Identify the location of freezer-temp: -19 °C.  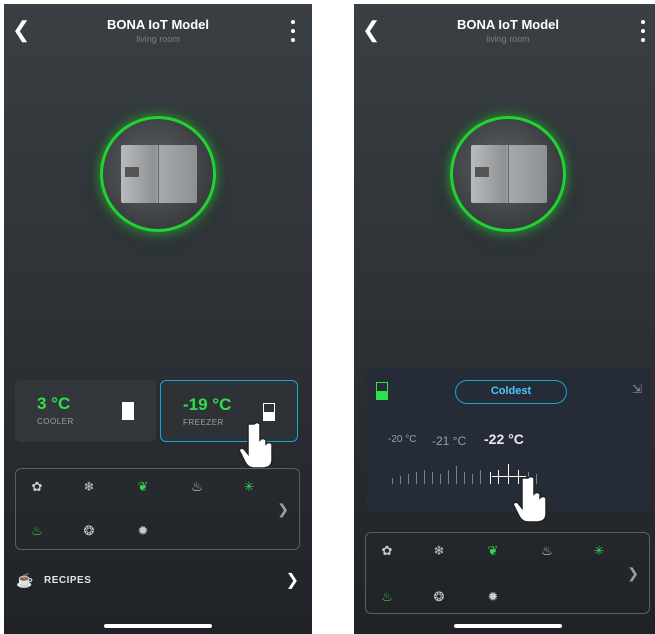
(207, 404).